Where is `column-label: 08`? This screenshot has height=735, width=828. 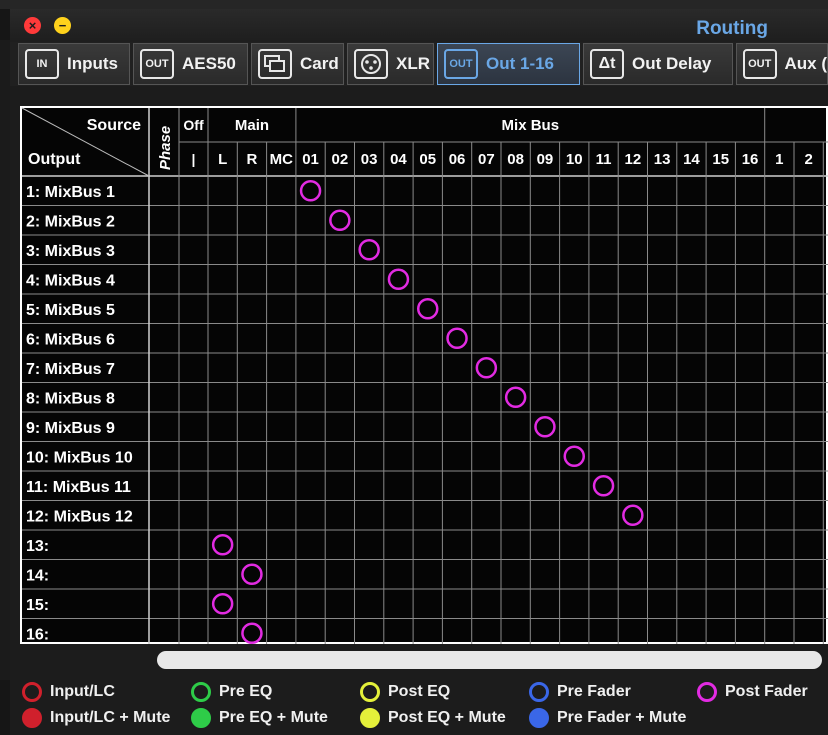 column-label: 08 is located at coordinates (515, 159).